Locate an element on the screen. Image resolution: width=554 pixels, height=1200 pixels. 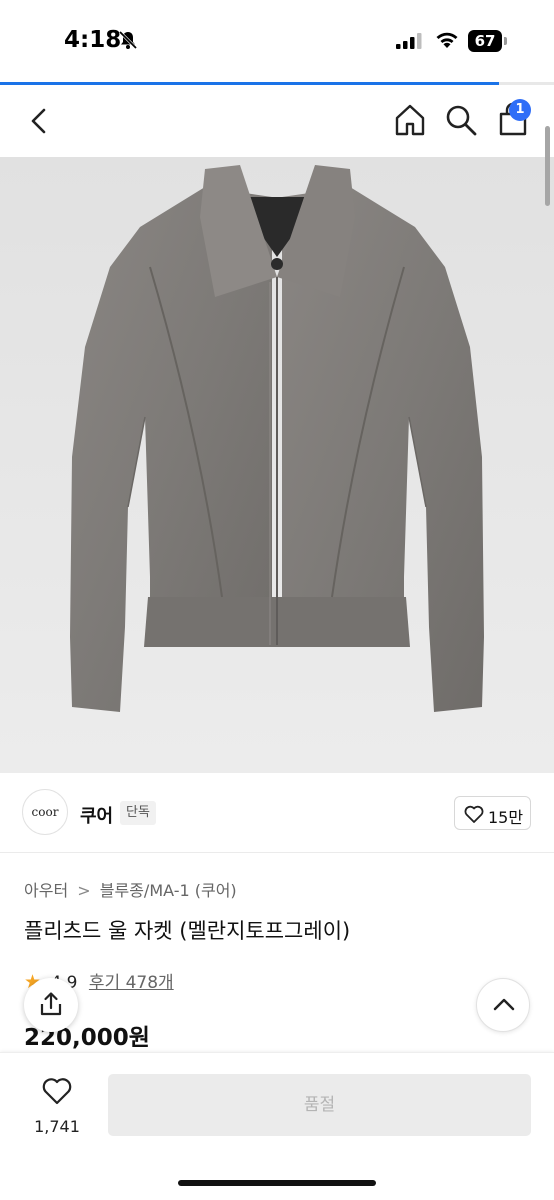
wifi-icon is located at coordinates (447, 40).